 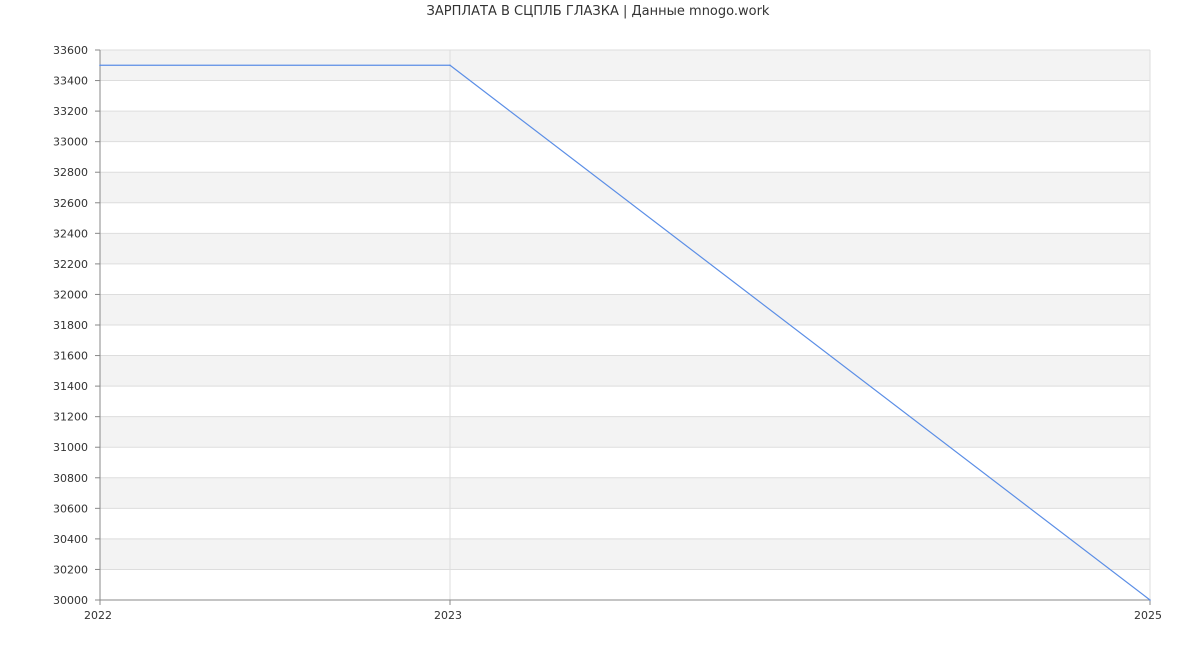 What do you see at coordinates (70, 50) in the screenshot?
I see `y-tick-label: 33600` at bounding box center [70, 50].